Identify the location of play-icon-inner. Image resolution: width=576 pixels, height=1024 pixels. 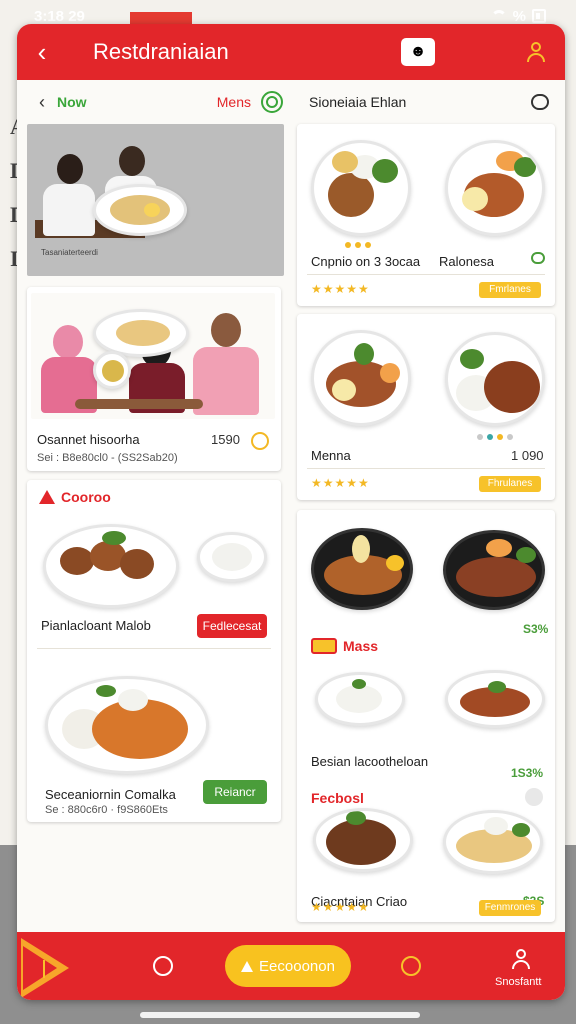
(40, 968).